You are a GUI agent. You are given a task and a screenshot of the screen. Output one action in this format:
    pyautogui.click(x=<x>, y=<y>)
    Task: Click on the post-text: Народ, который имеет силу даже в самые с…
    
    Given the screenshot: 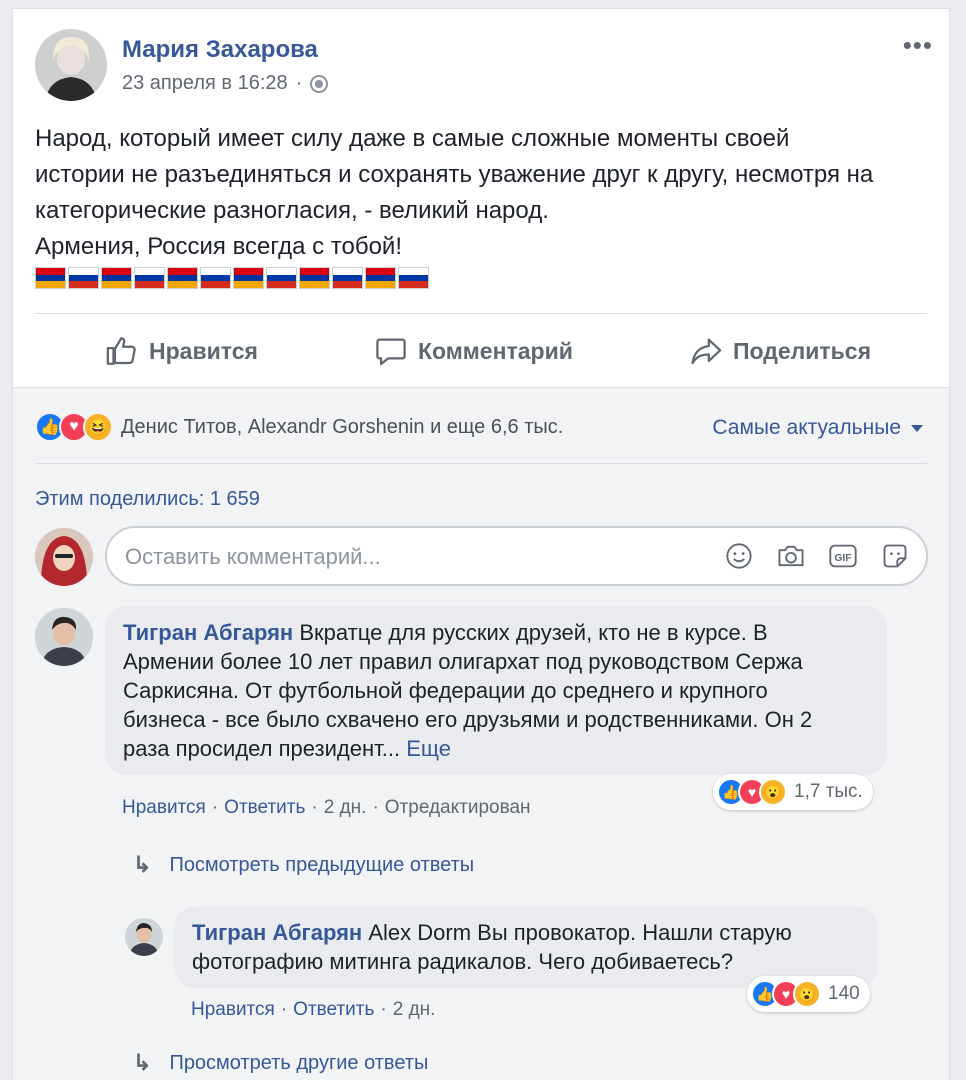 What is the action you would take?
    pyautogui.click(x=485, y=193)
    